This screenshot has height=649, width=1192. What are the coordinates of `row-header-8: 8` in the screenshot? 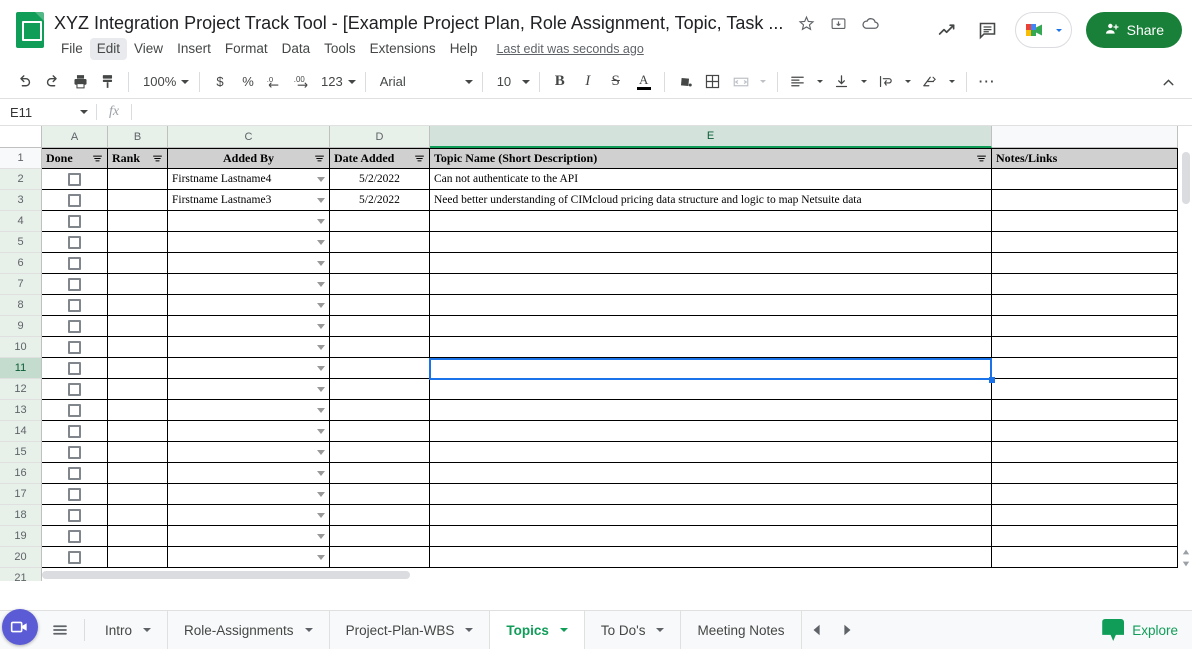 It's located at (21, 305).